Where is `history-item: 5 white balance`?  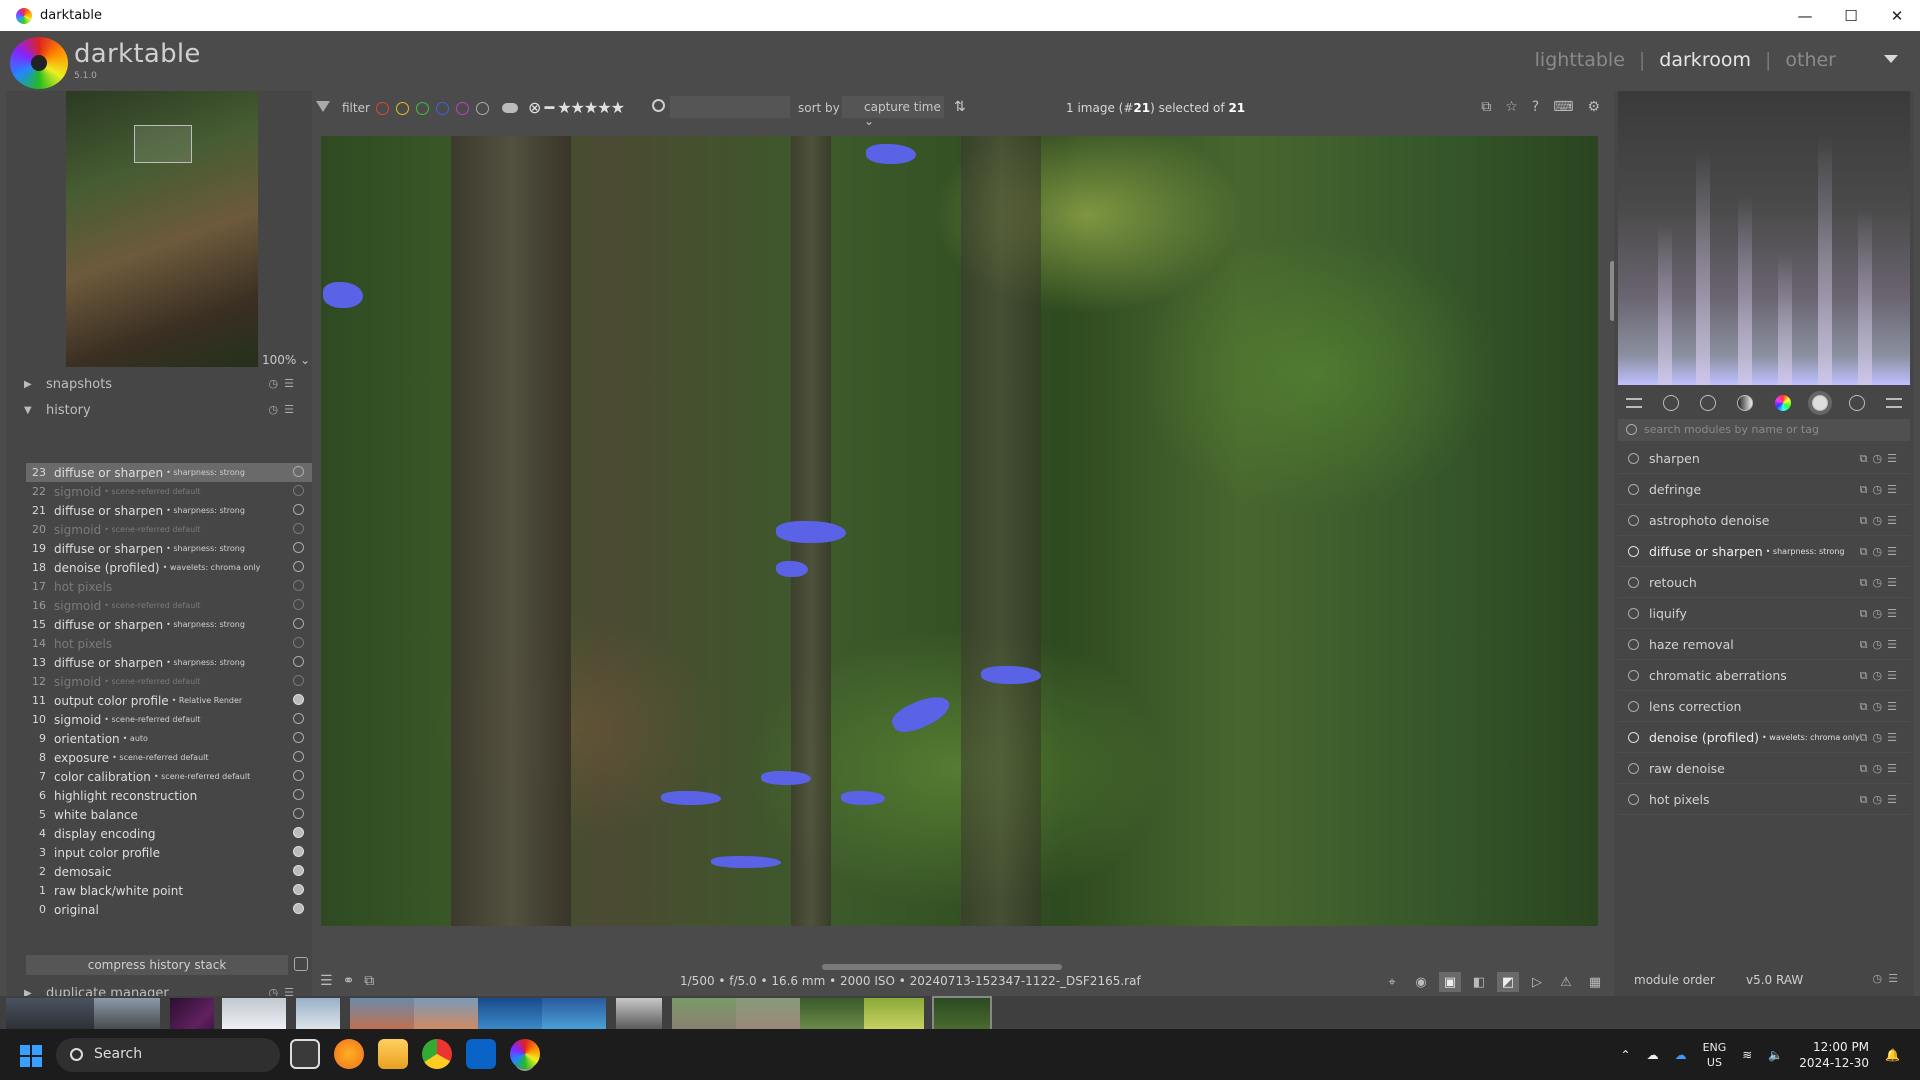 history-item: 5 white balance is located at coordinates (169, 814).